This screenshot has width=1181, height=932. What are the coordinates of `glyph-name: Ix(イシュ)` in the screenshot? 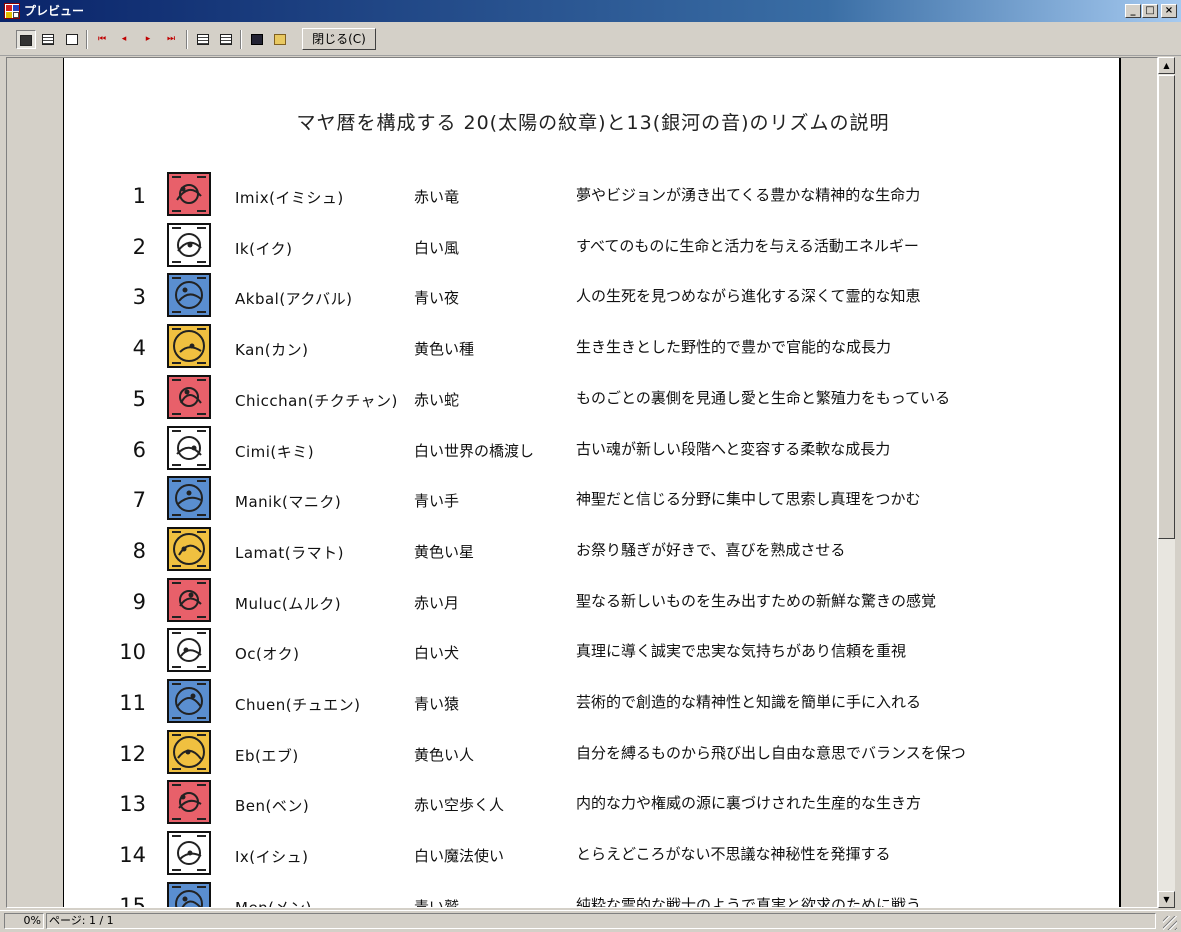 It's located at (272, 857).